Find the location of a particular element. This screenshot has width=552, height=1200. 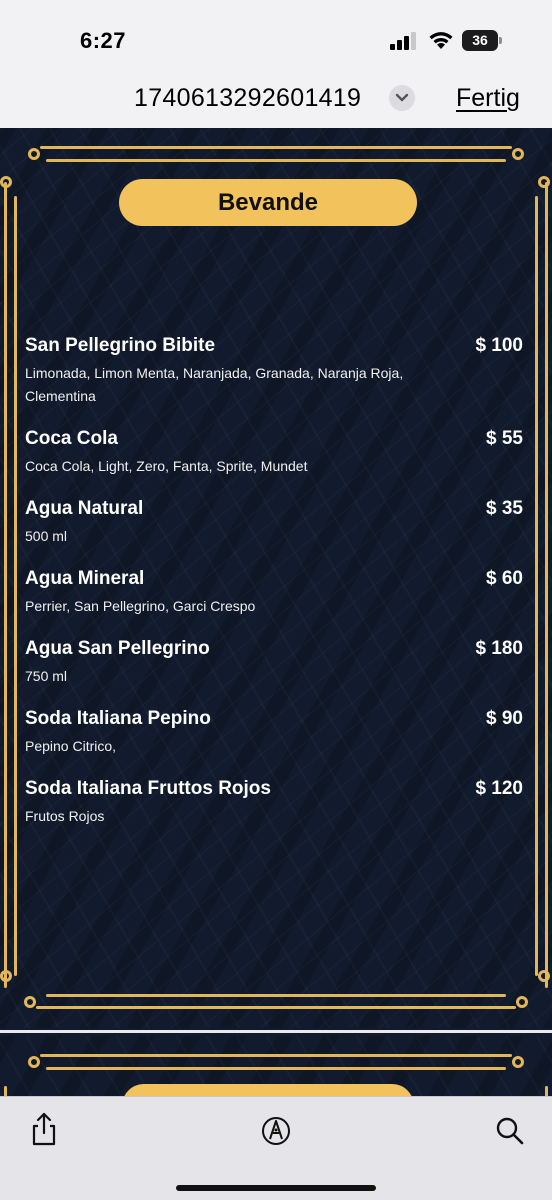

battery-level: 36 is located at coordinates (480, 40).